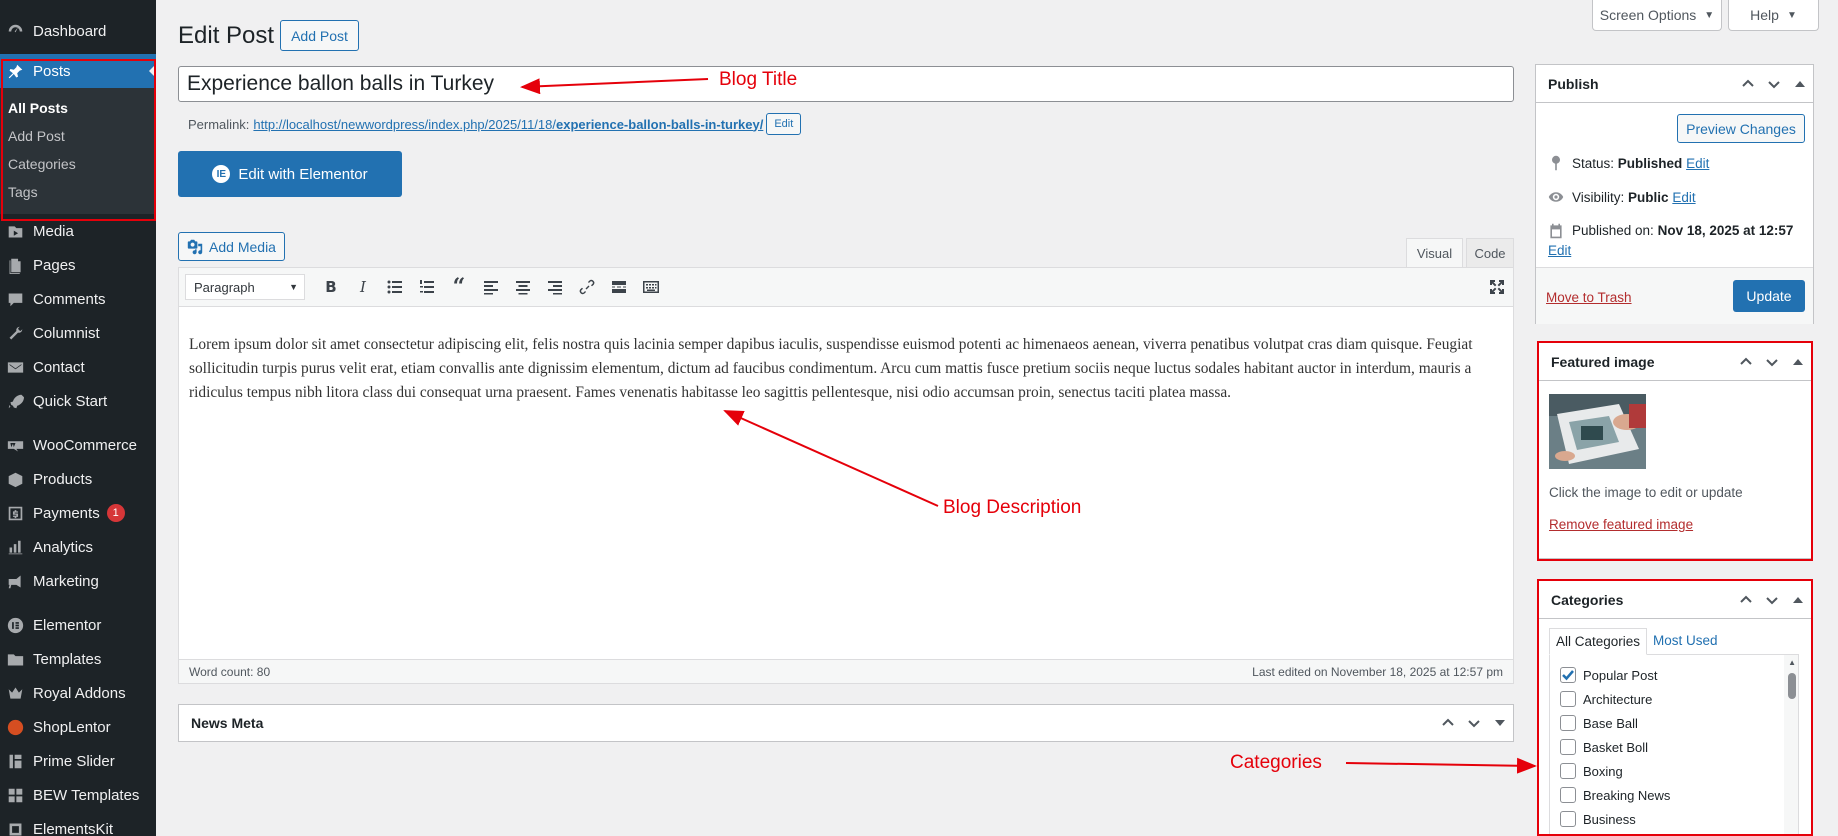 This screenshot has height=836, width=1838. I want to click on annotation-blog-description: Blog Description, so click(1012, 507).